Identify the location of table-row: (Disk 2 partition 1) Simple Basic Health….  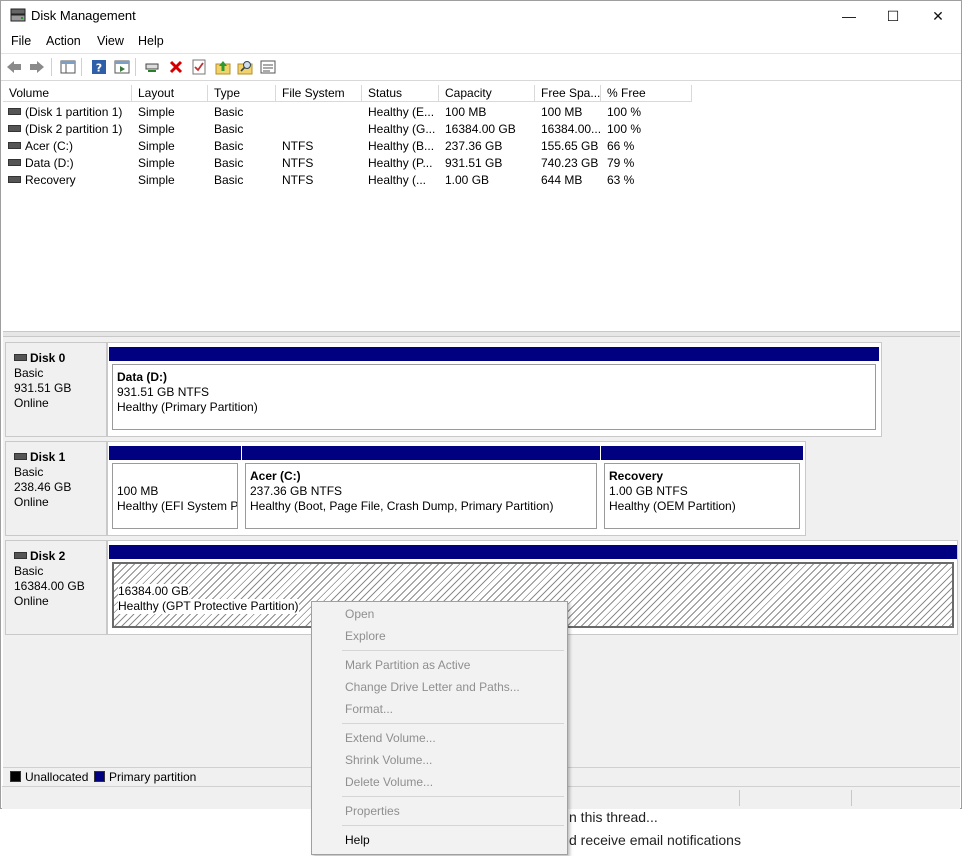
(481, 129).